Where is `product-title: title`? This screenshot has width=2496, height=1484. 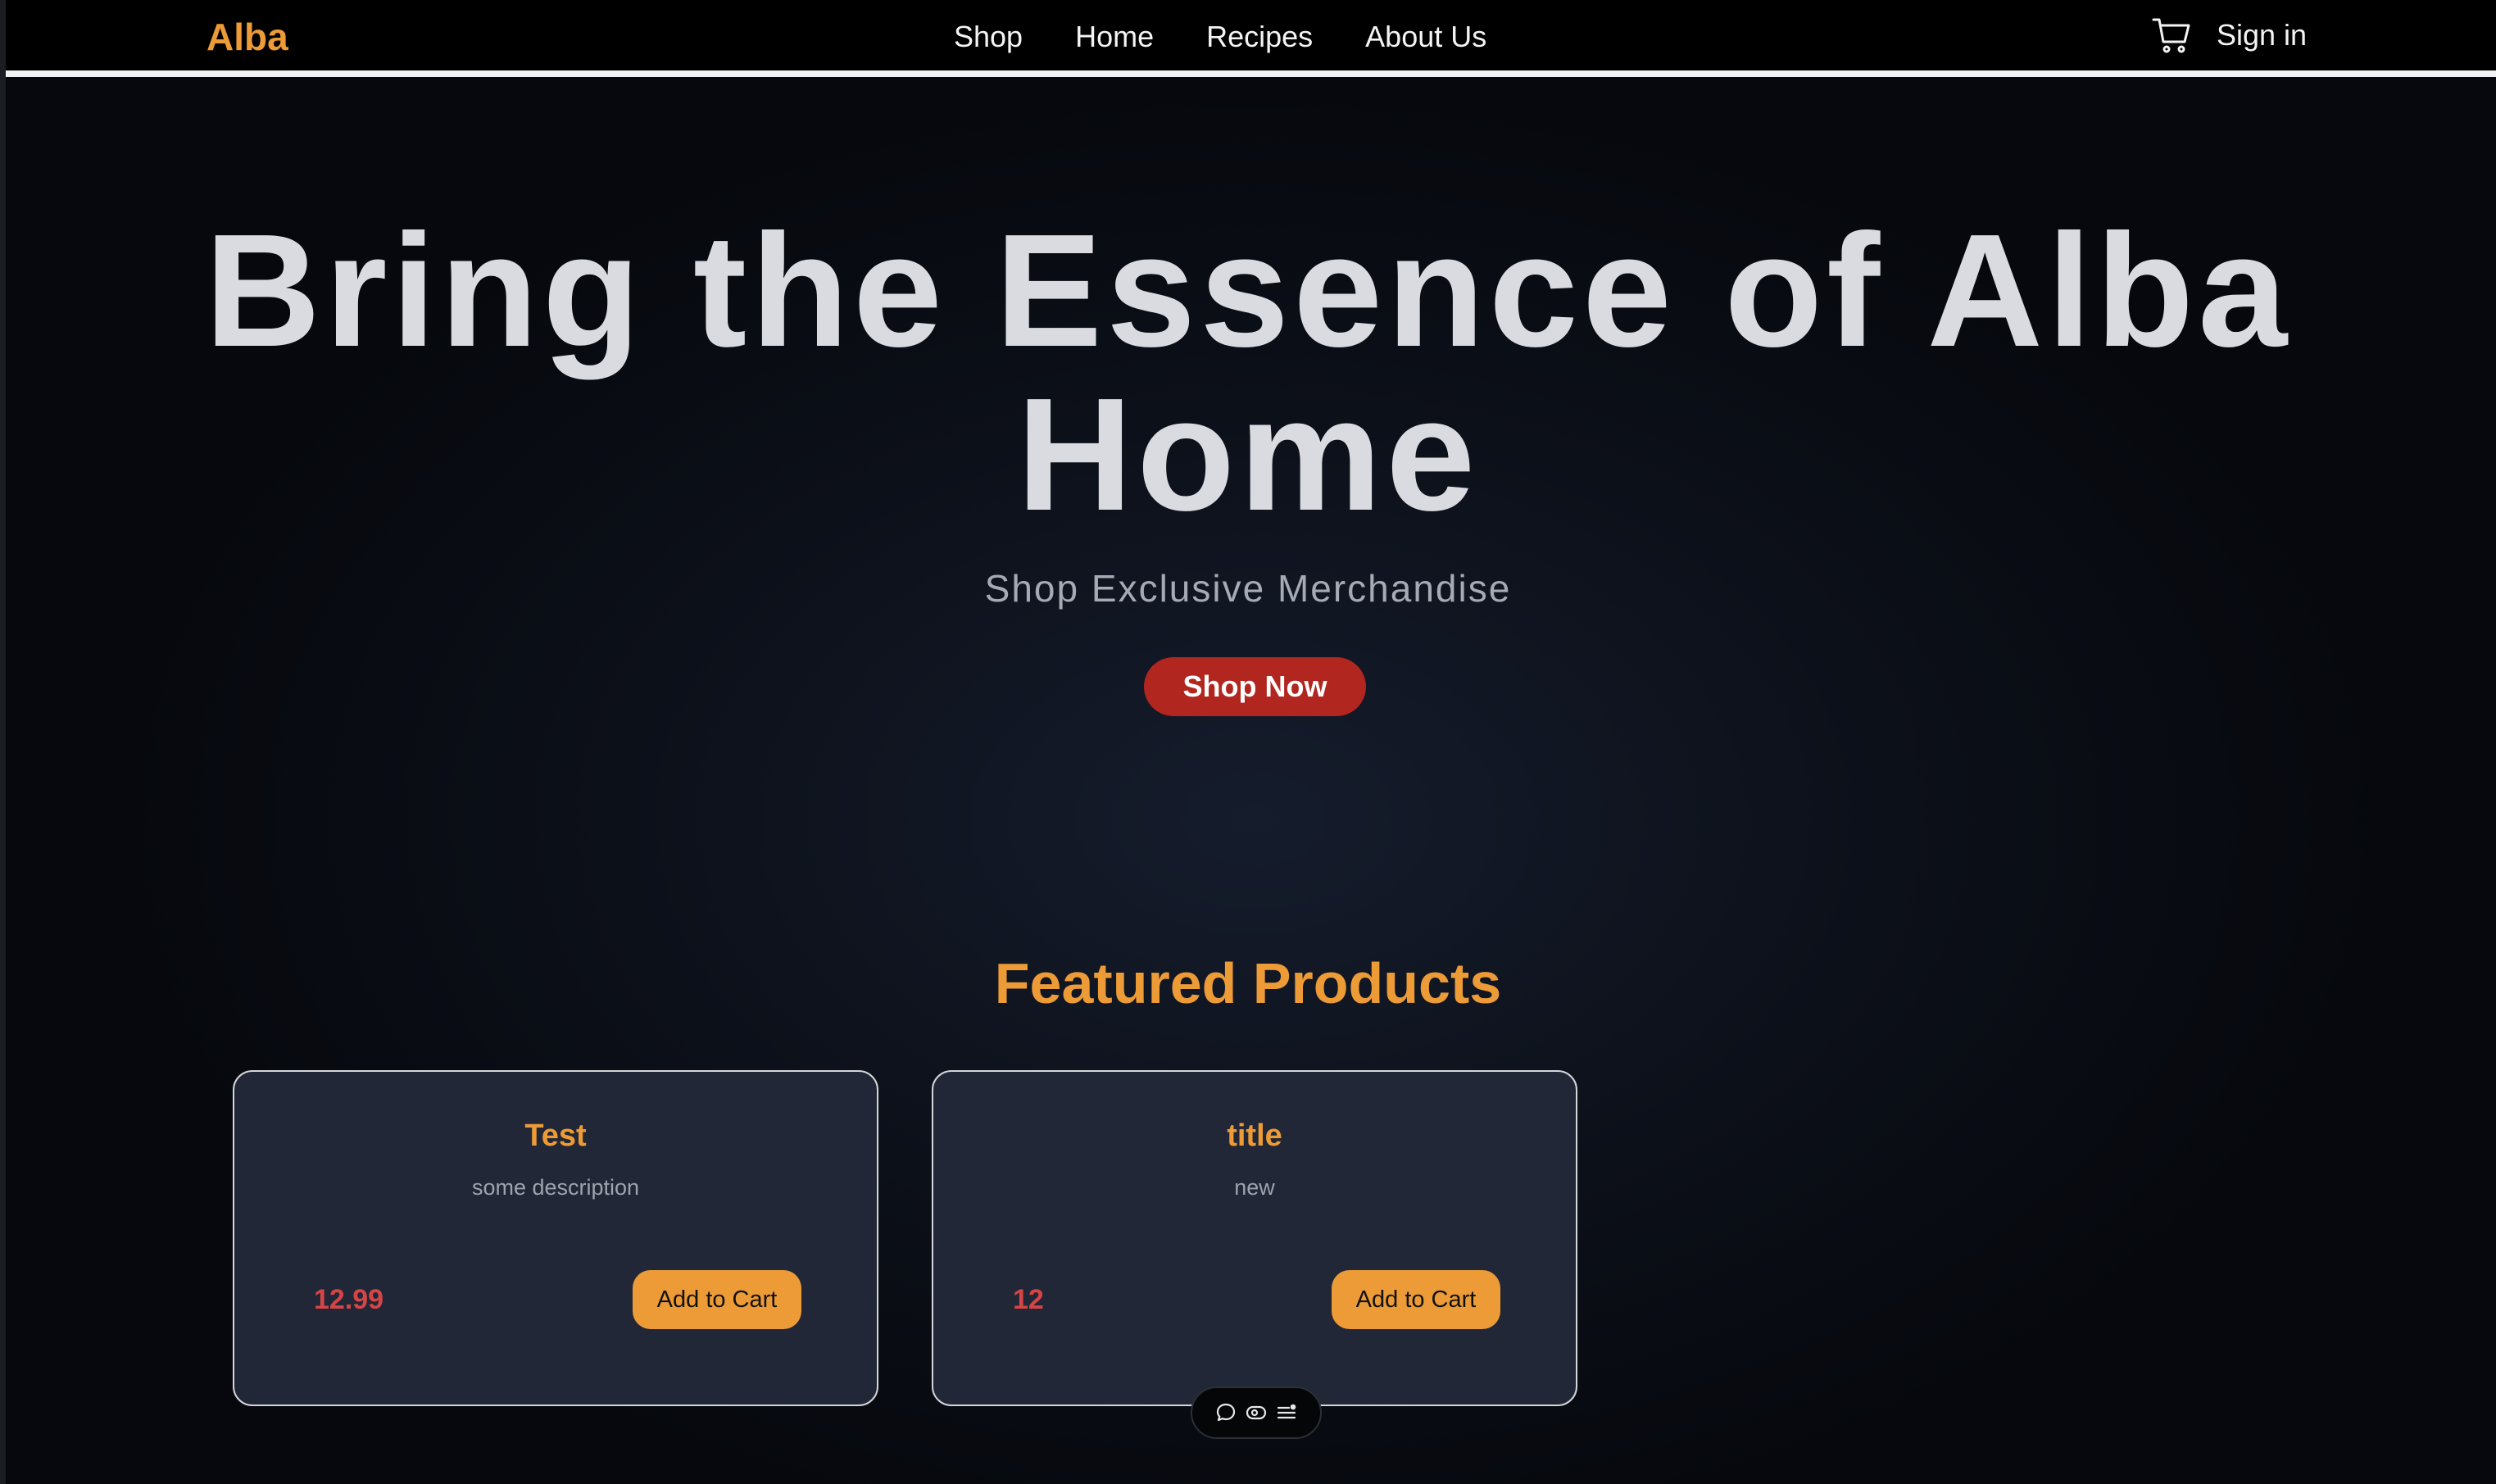
product-title: title is located at coordinates (1254, 1136).